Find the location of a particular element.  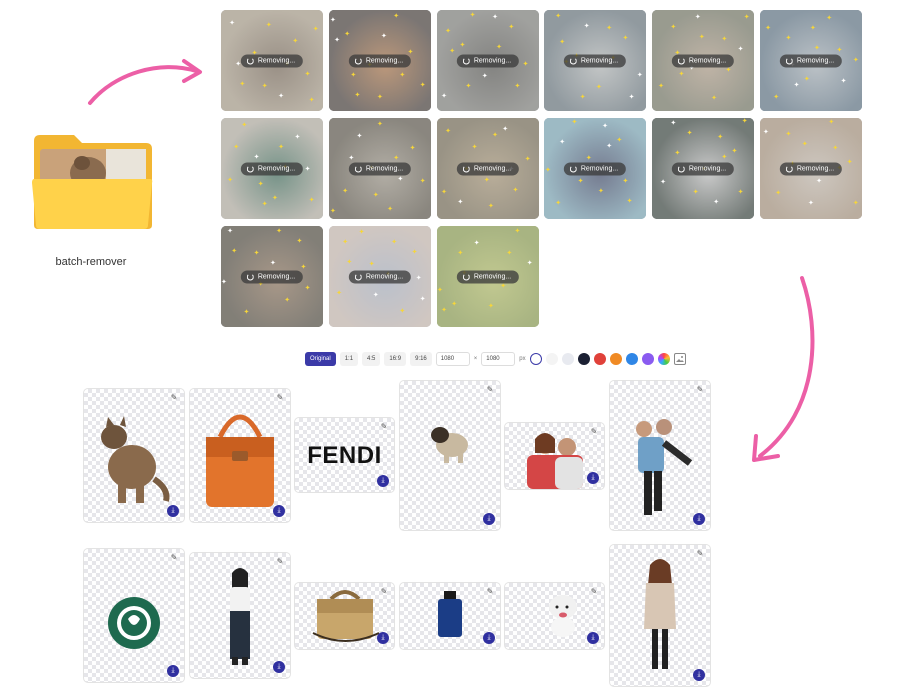

result-card-girl: ✎ ⤓ is located at coordinates (660, 615).